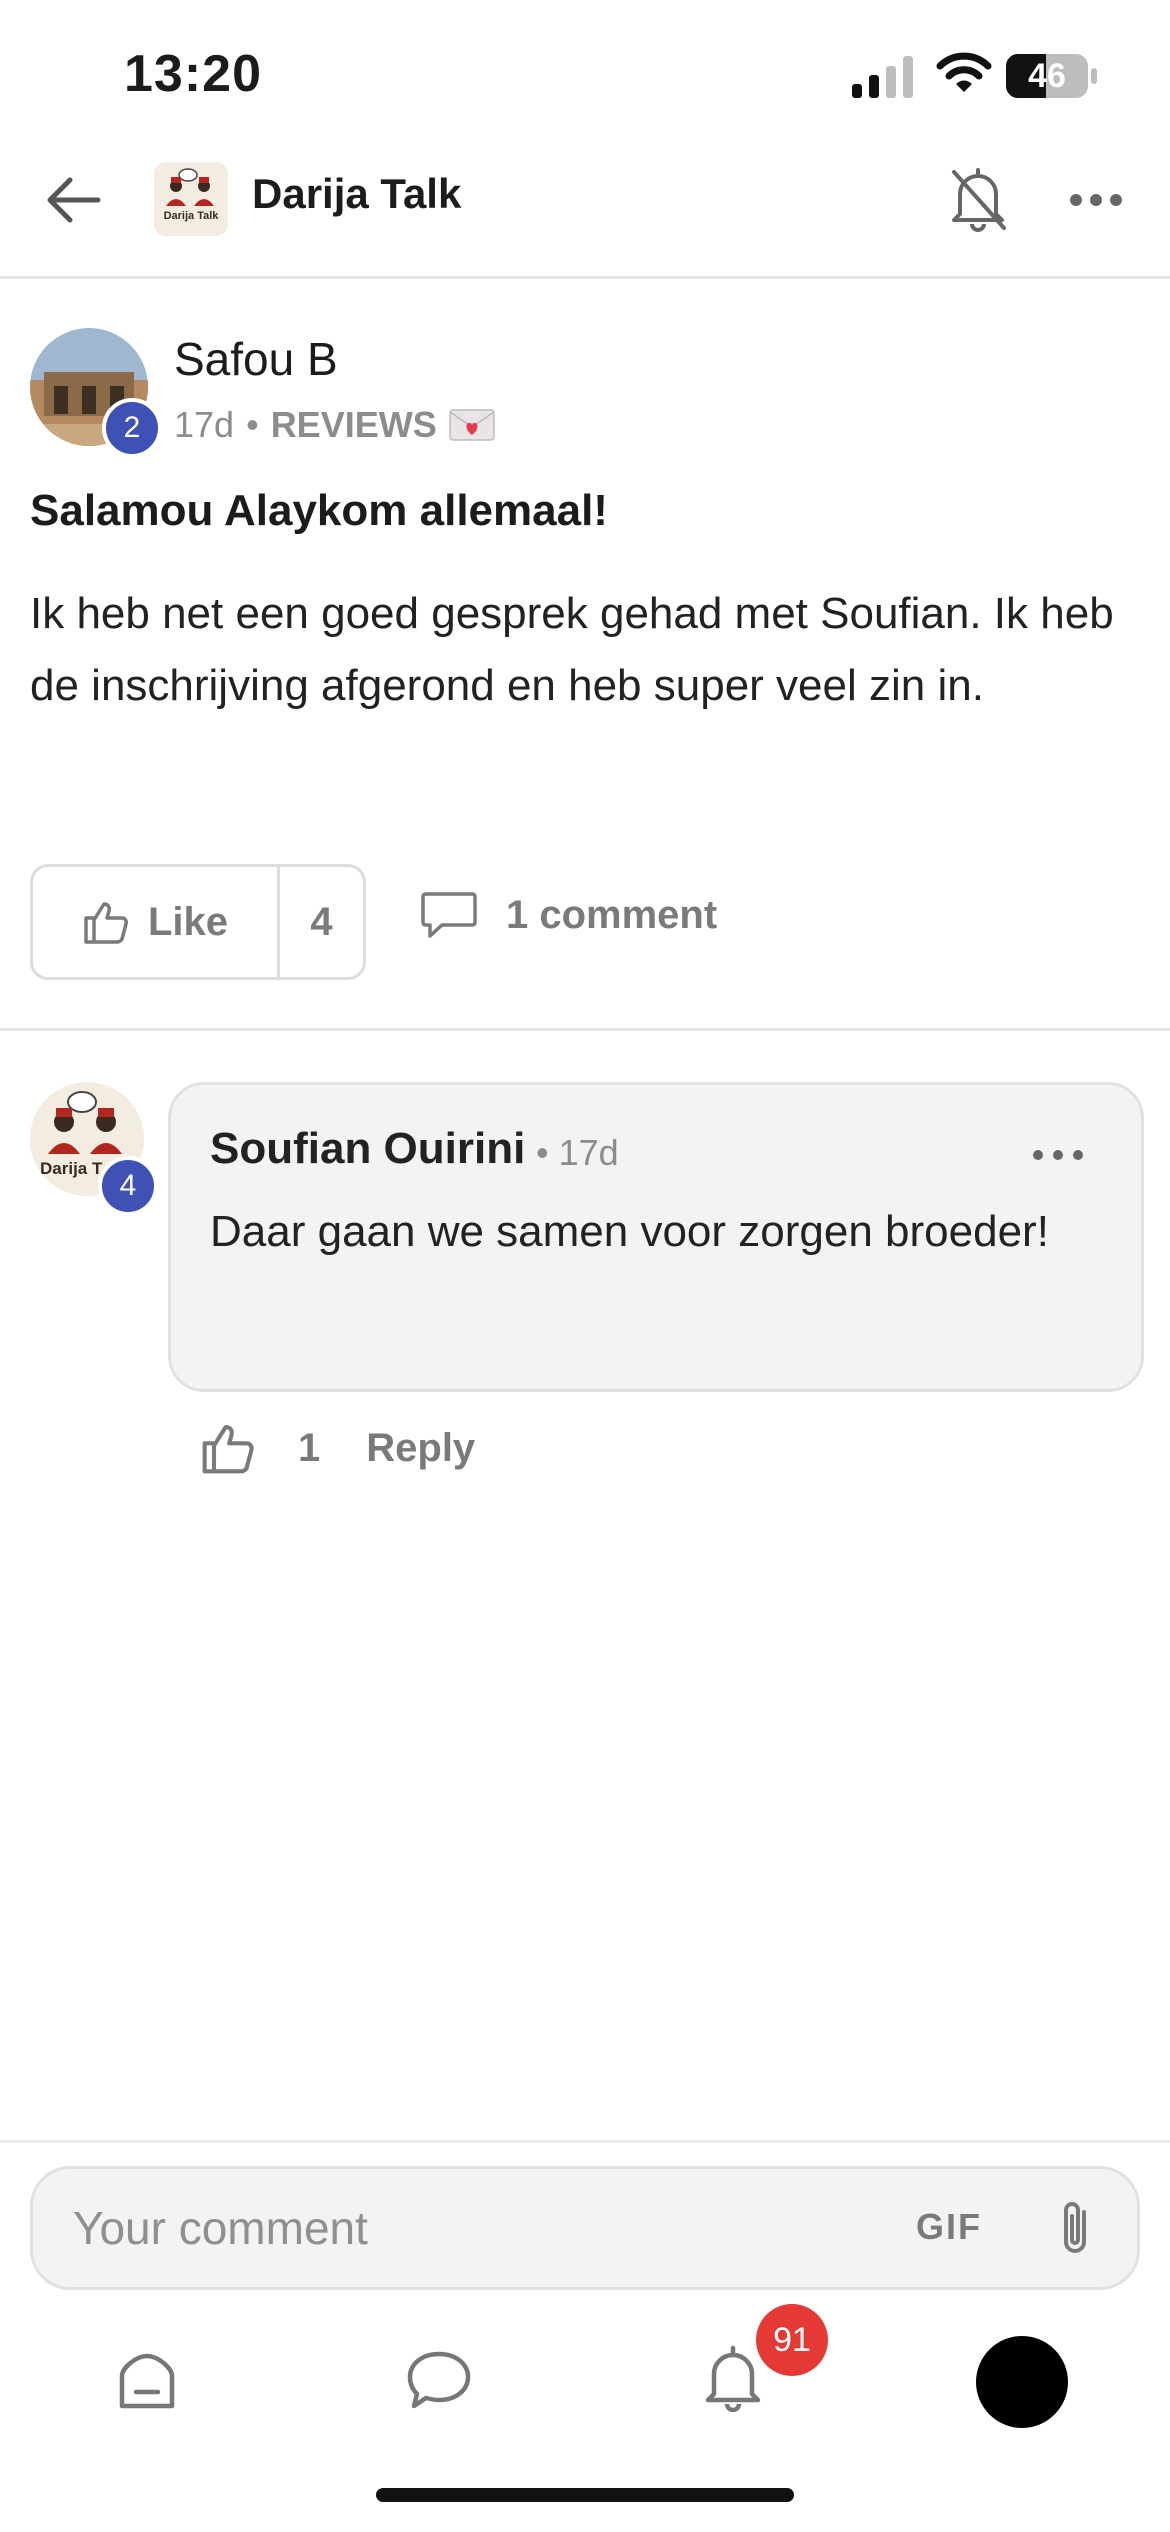 This screenshot has width=1170, height=2532. What do you see at coordinates (1047, 75) in the screenshot?
I see `battery-level: 46` at bounding box center [1047, 75].